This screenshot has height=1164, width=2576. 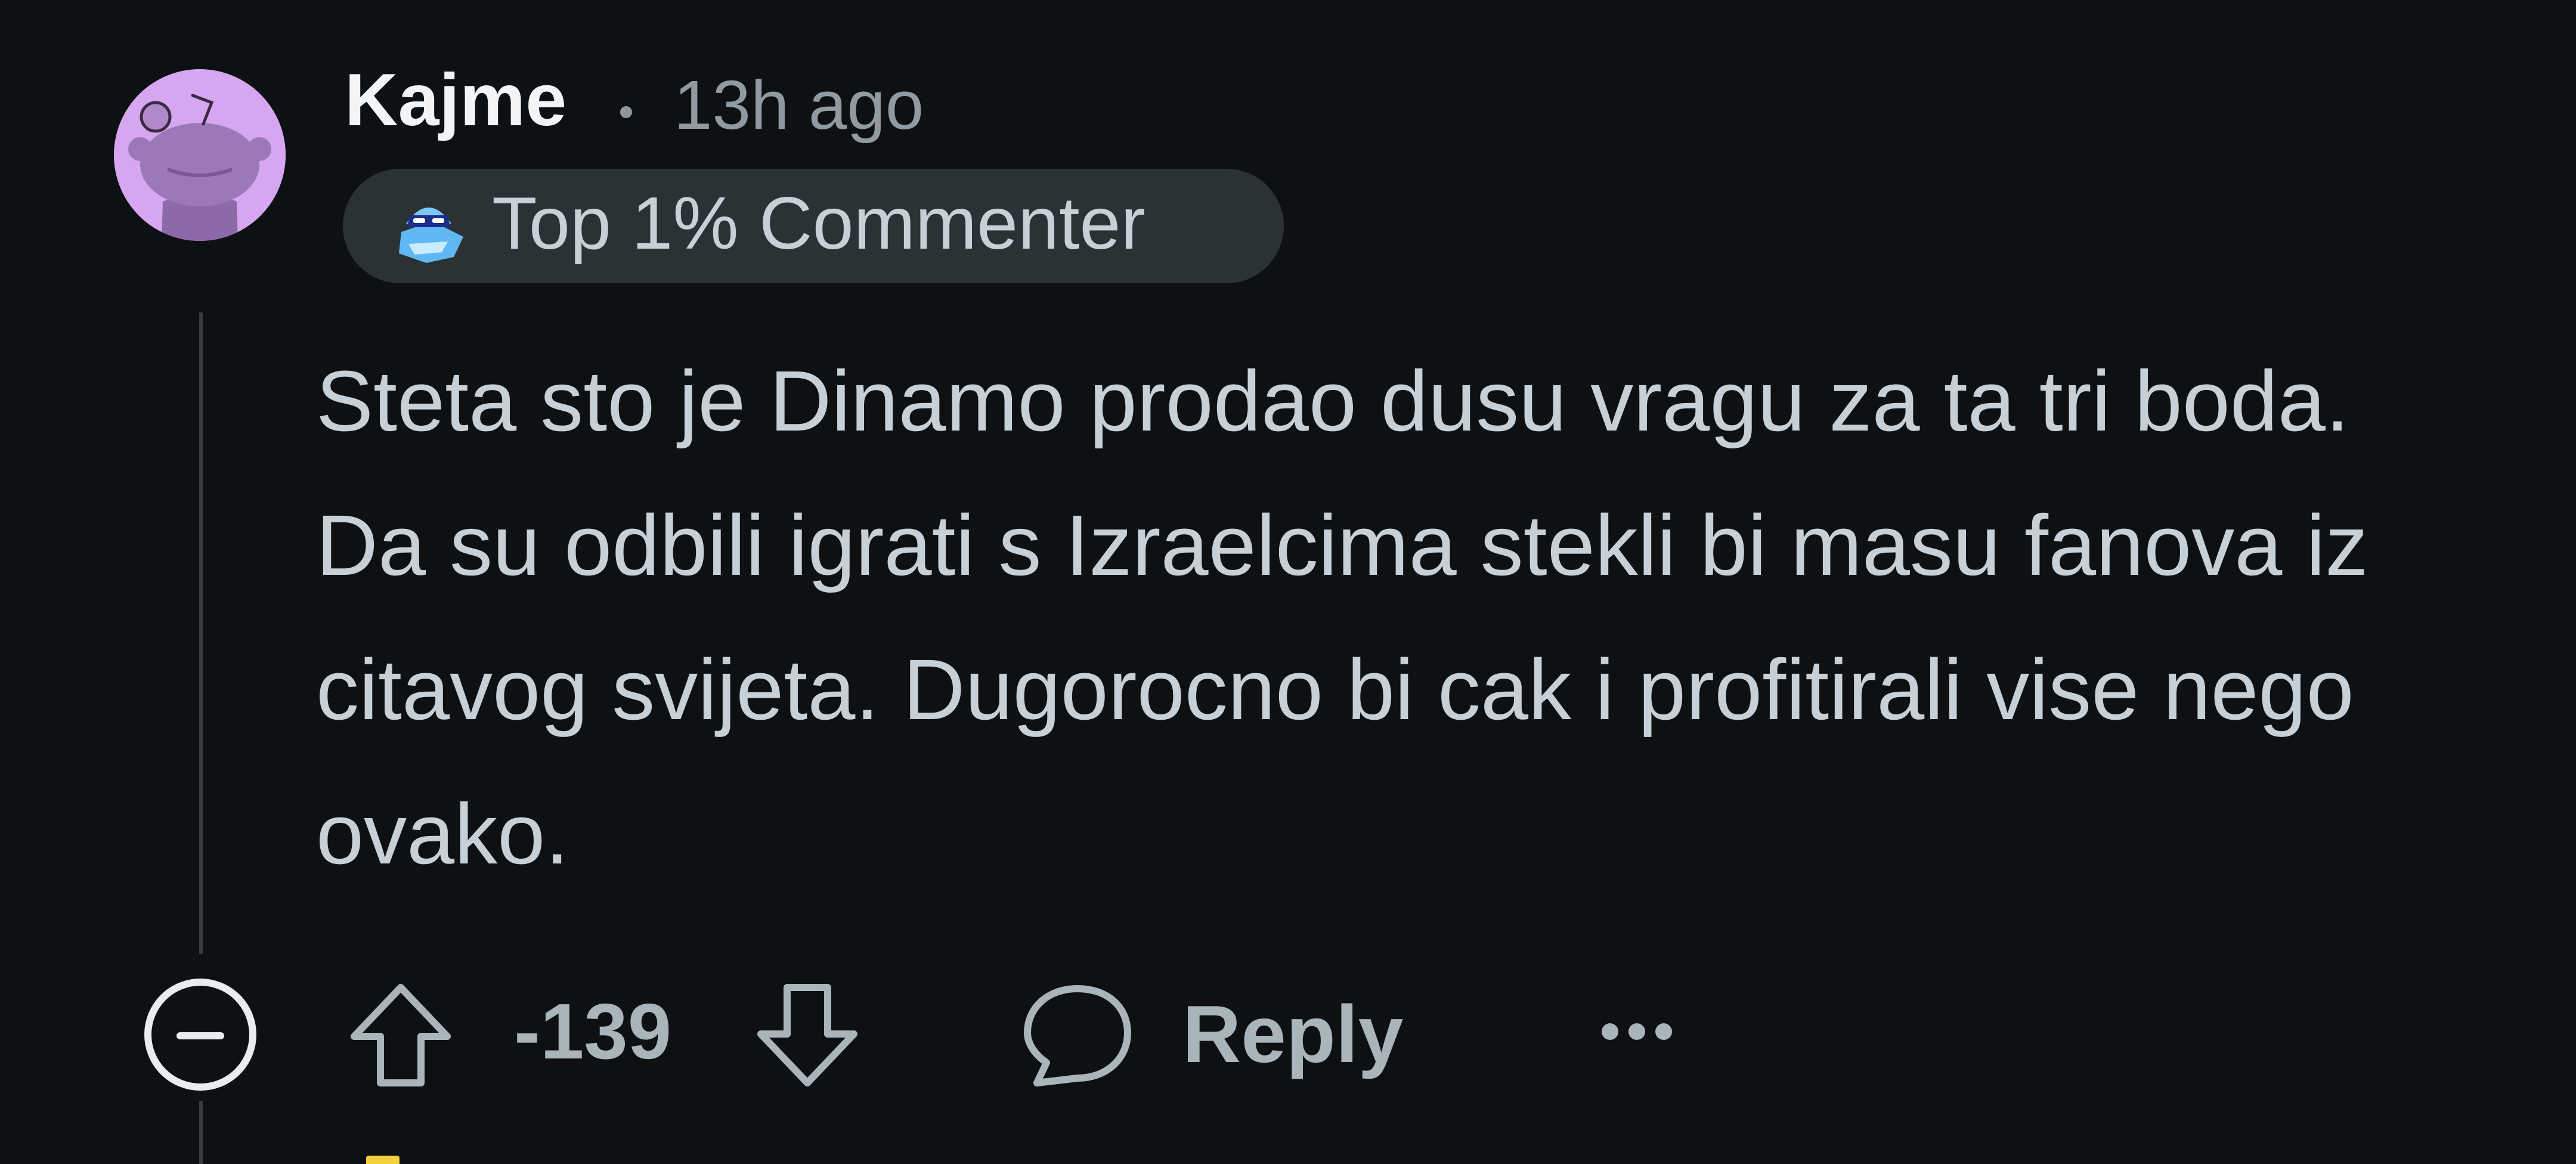 What do you see at coordinates (1077, 1035) in the screenshot?
I see `speech-bubble-icon` at bounding box center [1077, 1035].